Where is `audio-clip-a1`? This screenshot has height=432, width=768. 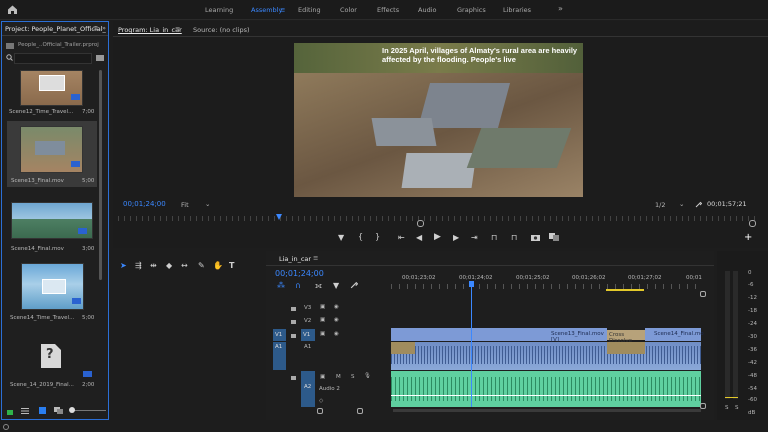
audio-clip-a1 is located at coordinates (546, 356).